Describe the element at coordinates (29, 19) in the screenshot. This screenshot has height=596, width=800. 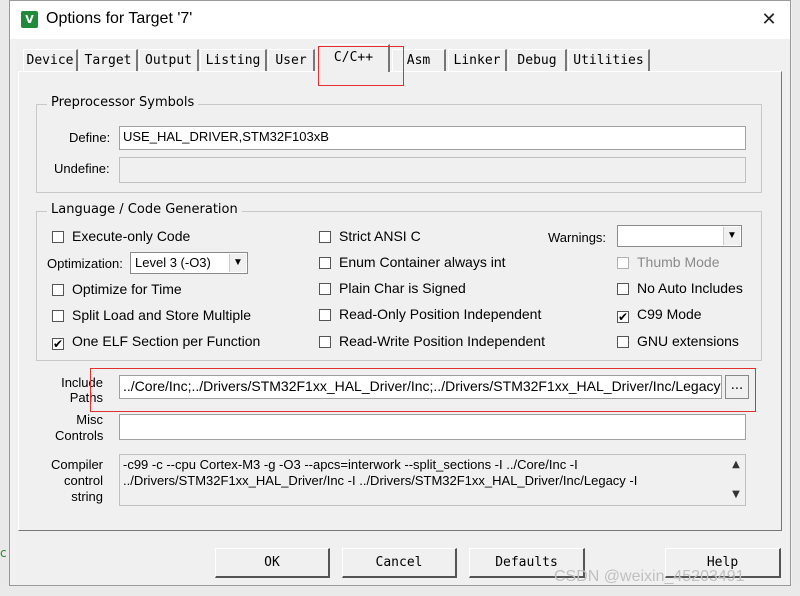
I see `keil-app-icon: V` at that location.